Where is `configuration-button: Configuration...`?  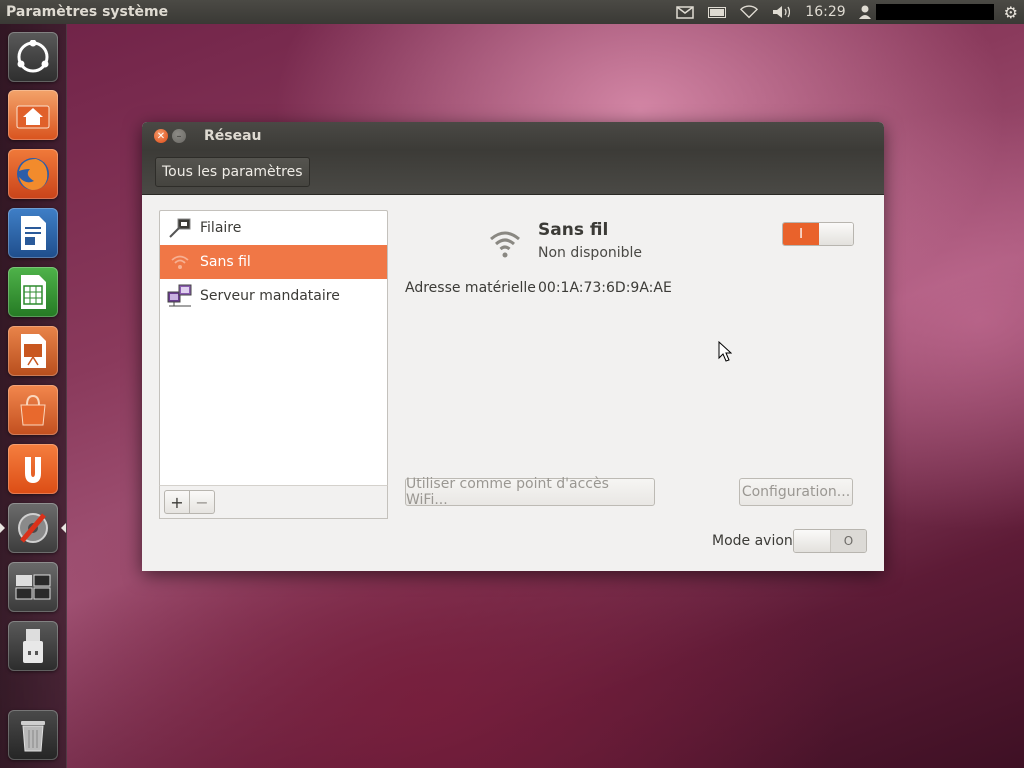
configuration-button: Configuration... is located at coordinates (796, 492).